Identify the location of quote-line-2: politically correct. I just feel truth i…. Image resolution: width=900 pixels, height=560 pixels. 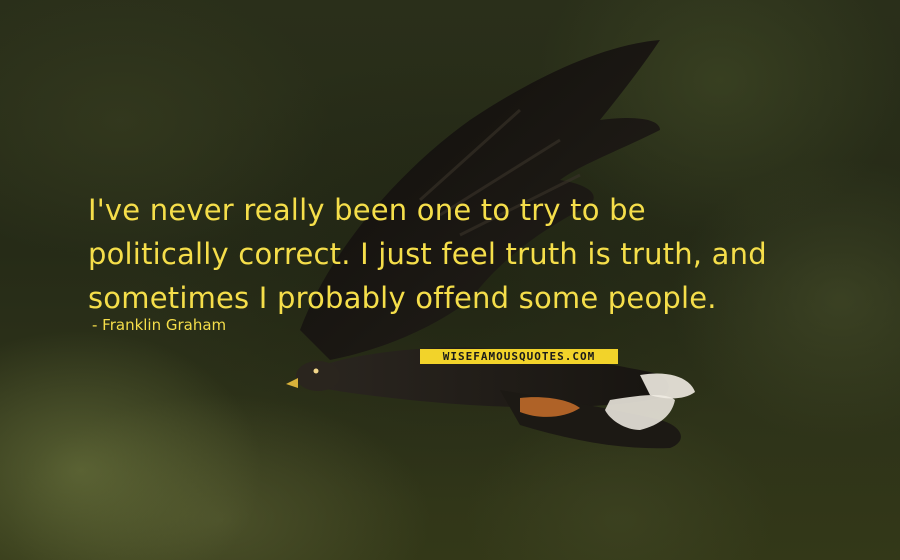
(427, 254).